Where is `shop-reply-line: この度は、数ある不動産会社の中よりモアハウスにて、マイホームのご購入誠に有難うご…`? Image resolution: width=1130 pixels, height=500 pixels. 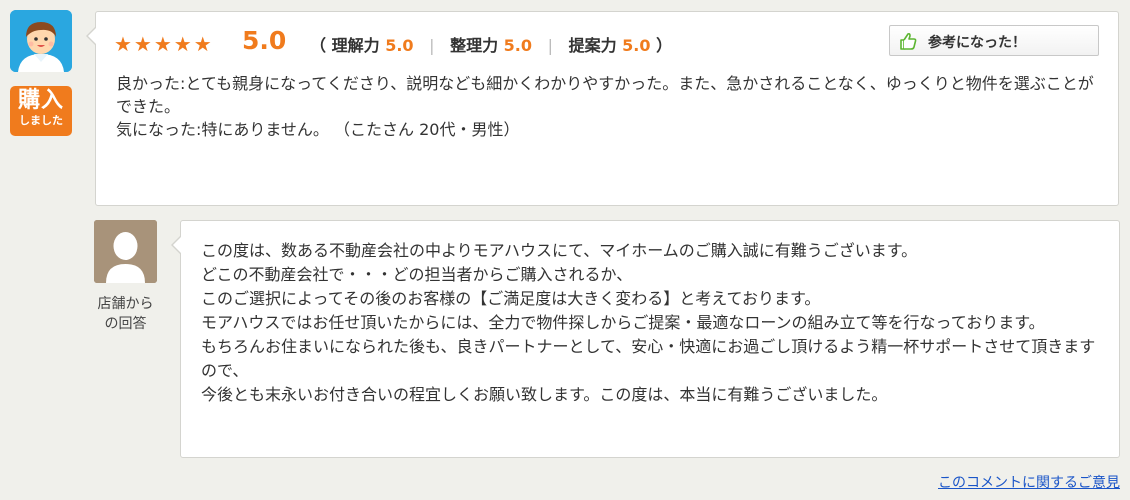 shop-reply-line: この度は、数ある不動産会社の中よりモアハウスにて、マイホームのご購入誠に有難うご… is located at coordinates (559, 250).